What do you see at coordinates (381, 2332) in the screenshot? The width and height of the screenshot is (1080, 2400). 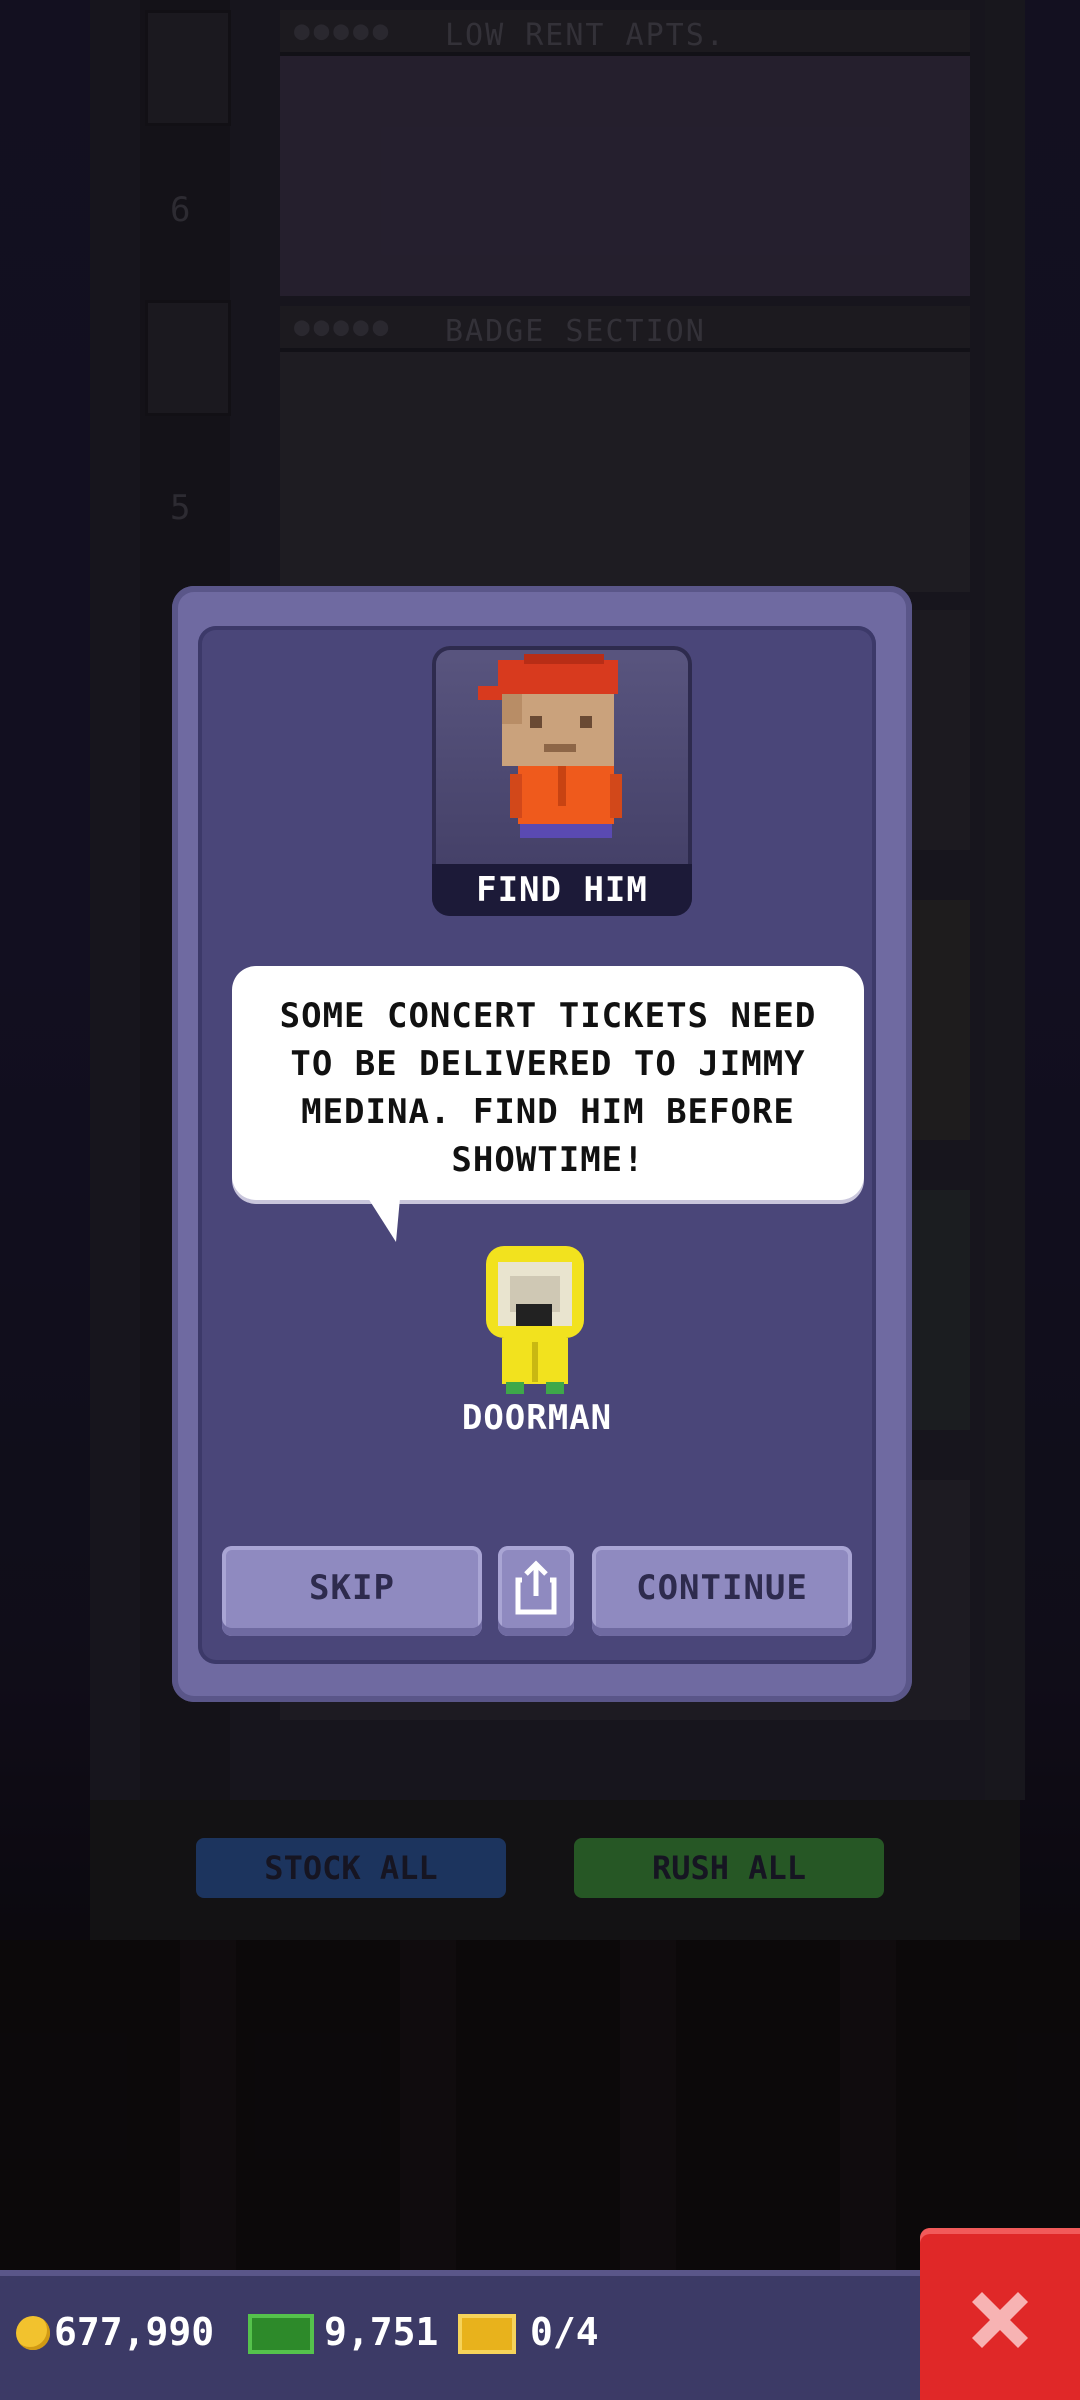 I see `bux-balance: 9,751` at bounding box center [381, 2332].